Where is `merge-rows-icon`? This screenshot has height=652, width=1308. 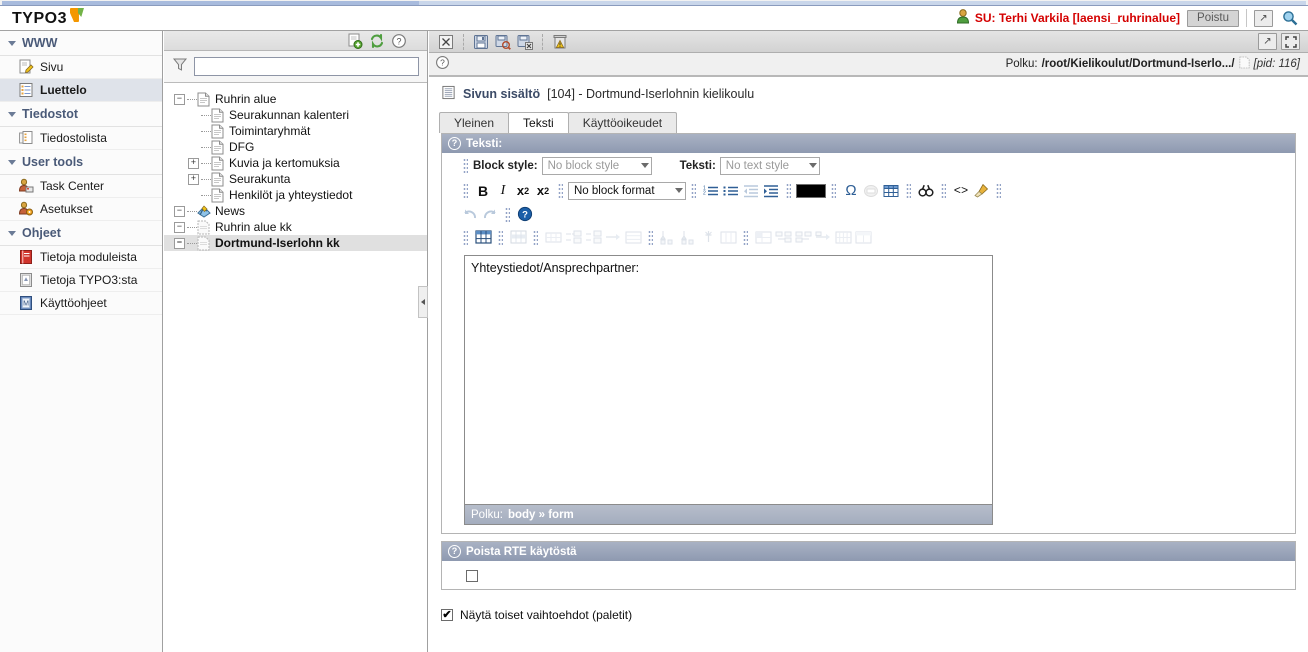 merge-rows-icon is located at coordinates (633, 237).